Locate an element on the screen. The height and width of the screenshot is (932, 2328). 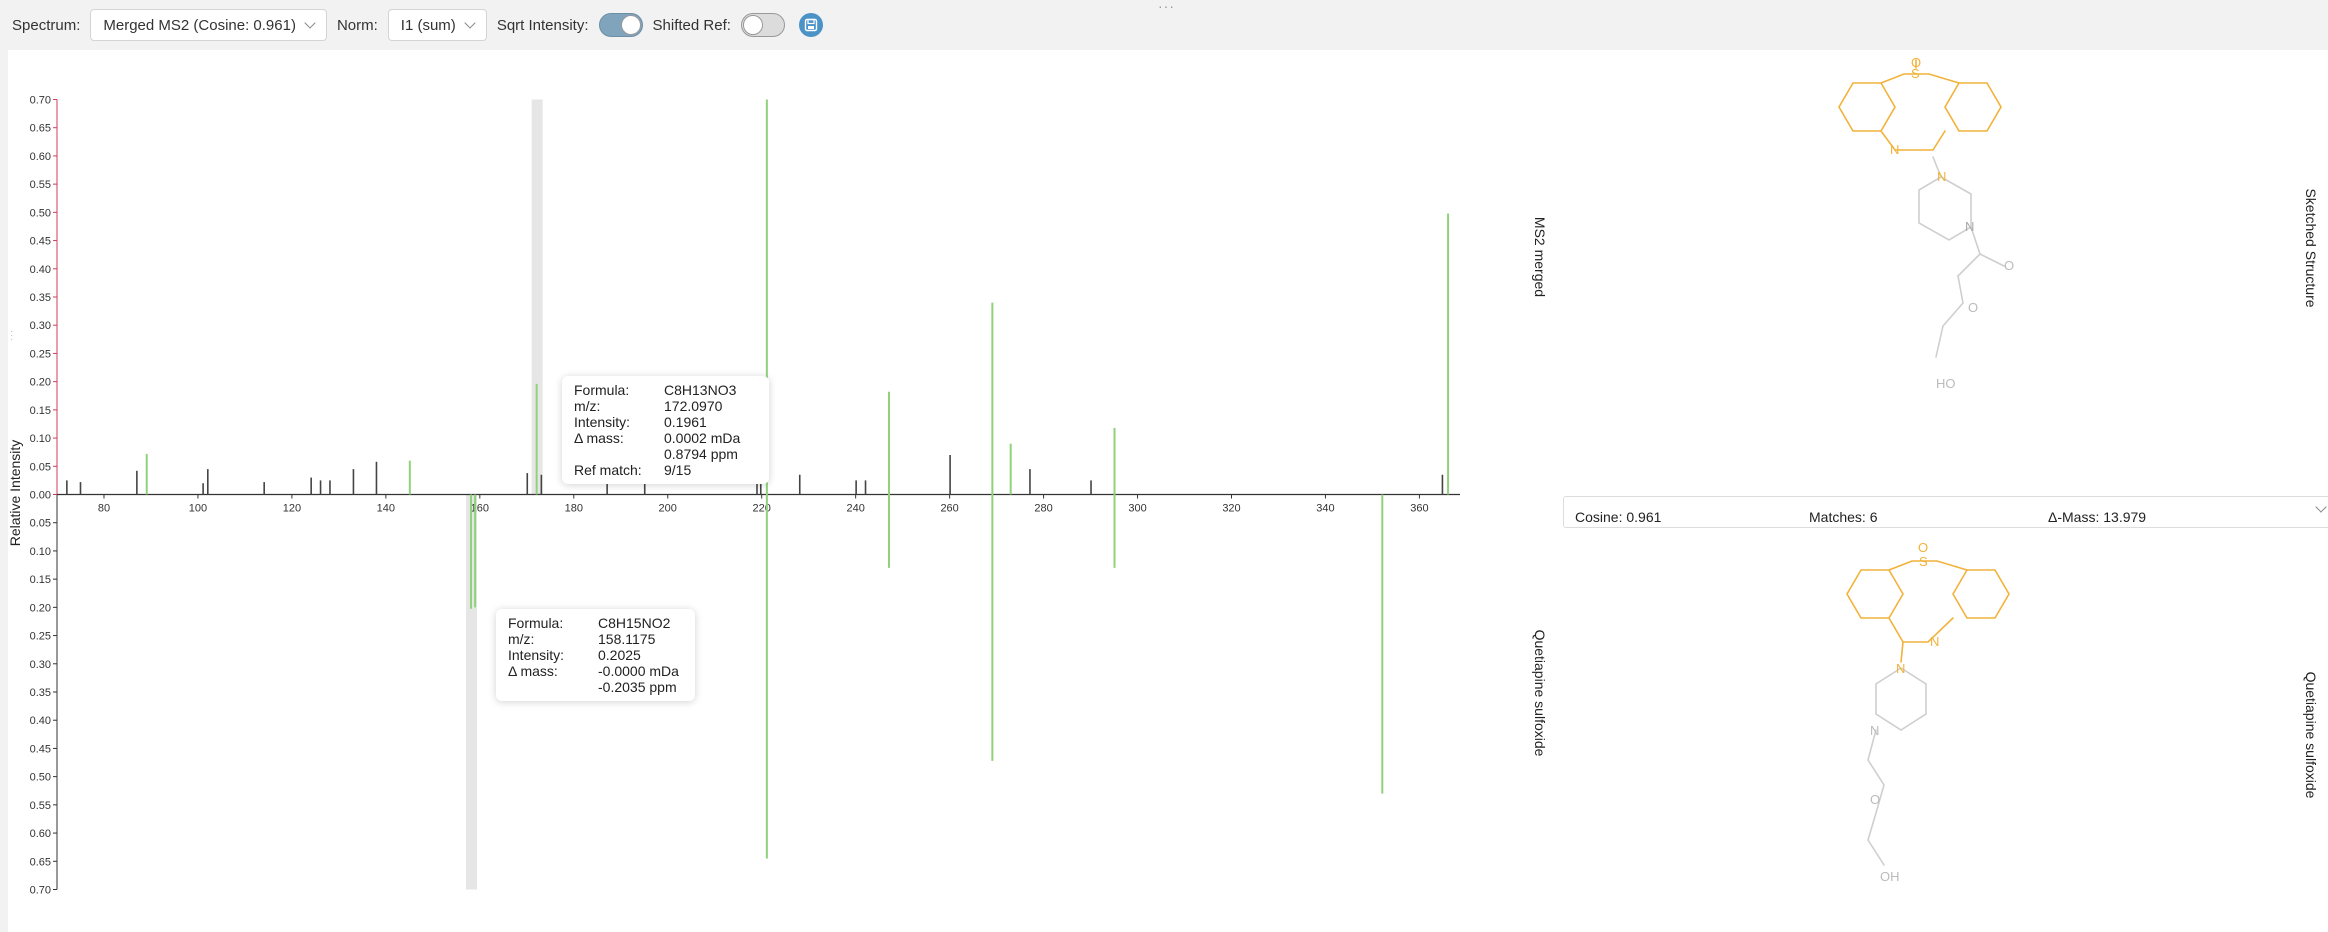
tooltip-value: 9/15 is located at coordinates (678, 470).